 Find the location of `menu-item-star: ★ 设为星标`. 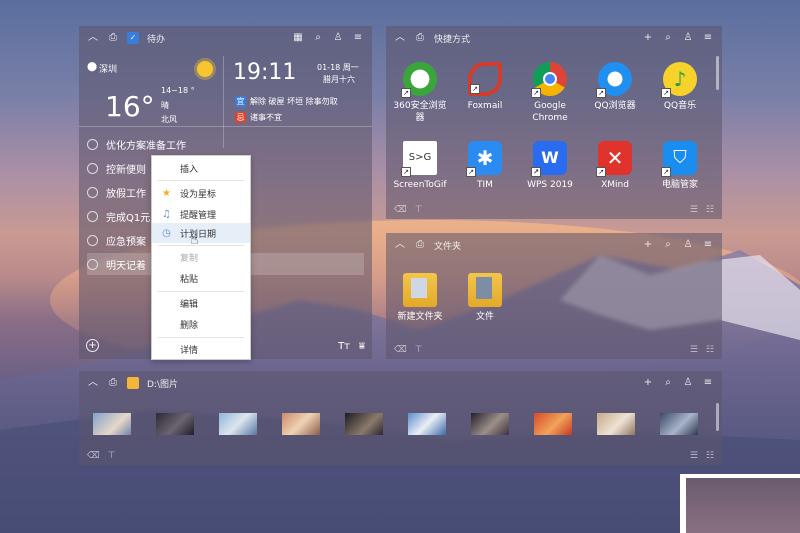

menu-item-star: ★ 设为星标 is located at coordinates (201, 193).